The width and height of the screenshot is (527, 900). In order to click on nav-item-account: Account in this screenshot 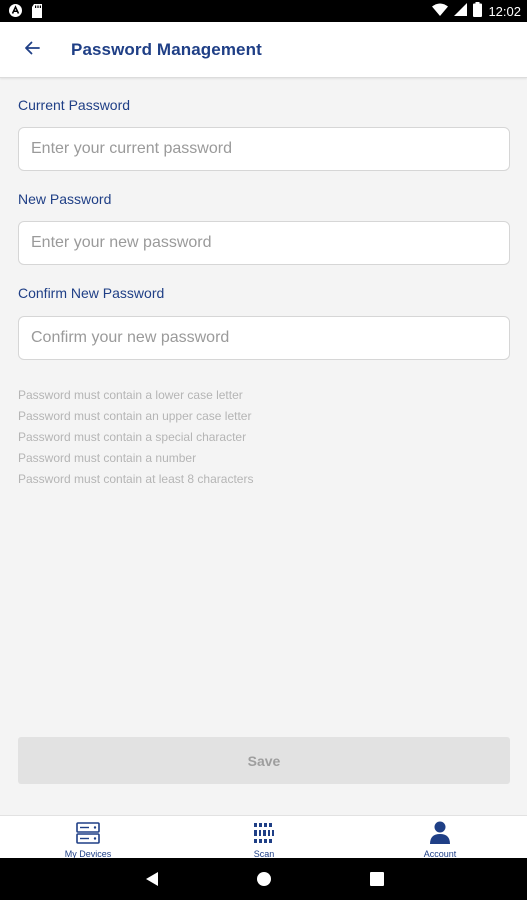, I will do `click(440, 837)`.